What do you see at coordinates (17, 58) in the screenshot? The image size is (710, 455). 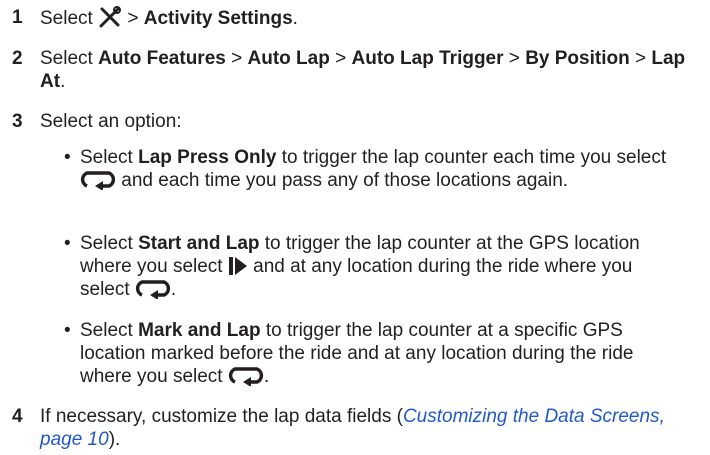 I see `step-number: 2` at bounding box center [17, 58].